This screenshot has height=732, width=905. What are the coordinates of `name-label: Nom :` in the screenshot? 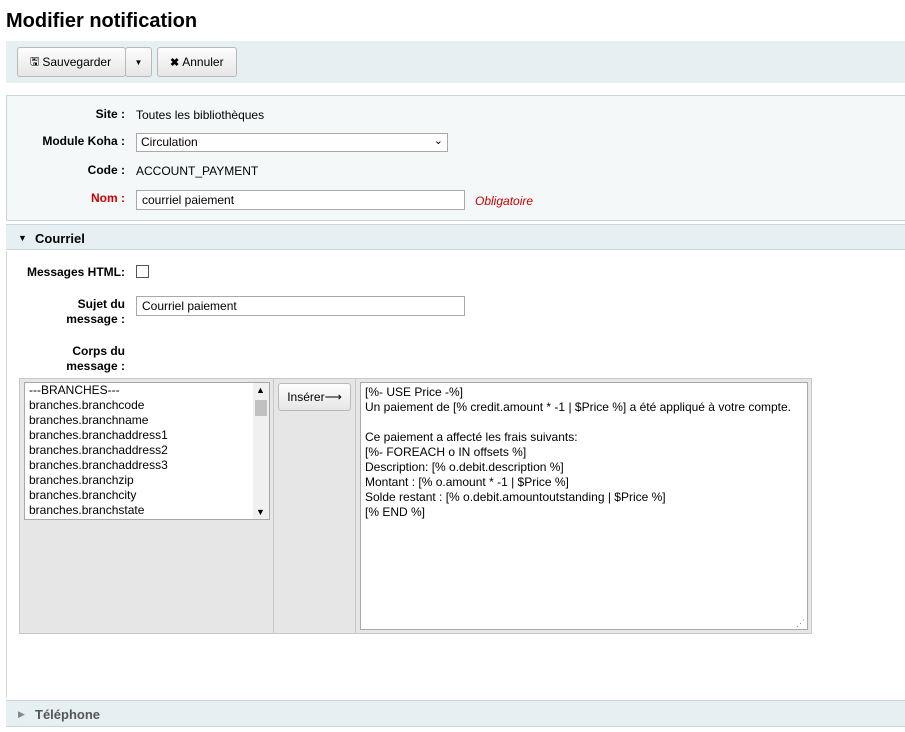 It's located at (108, 198).